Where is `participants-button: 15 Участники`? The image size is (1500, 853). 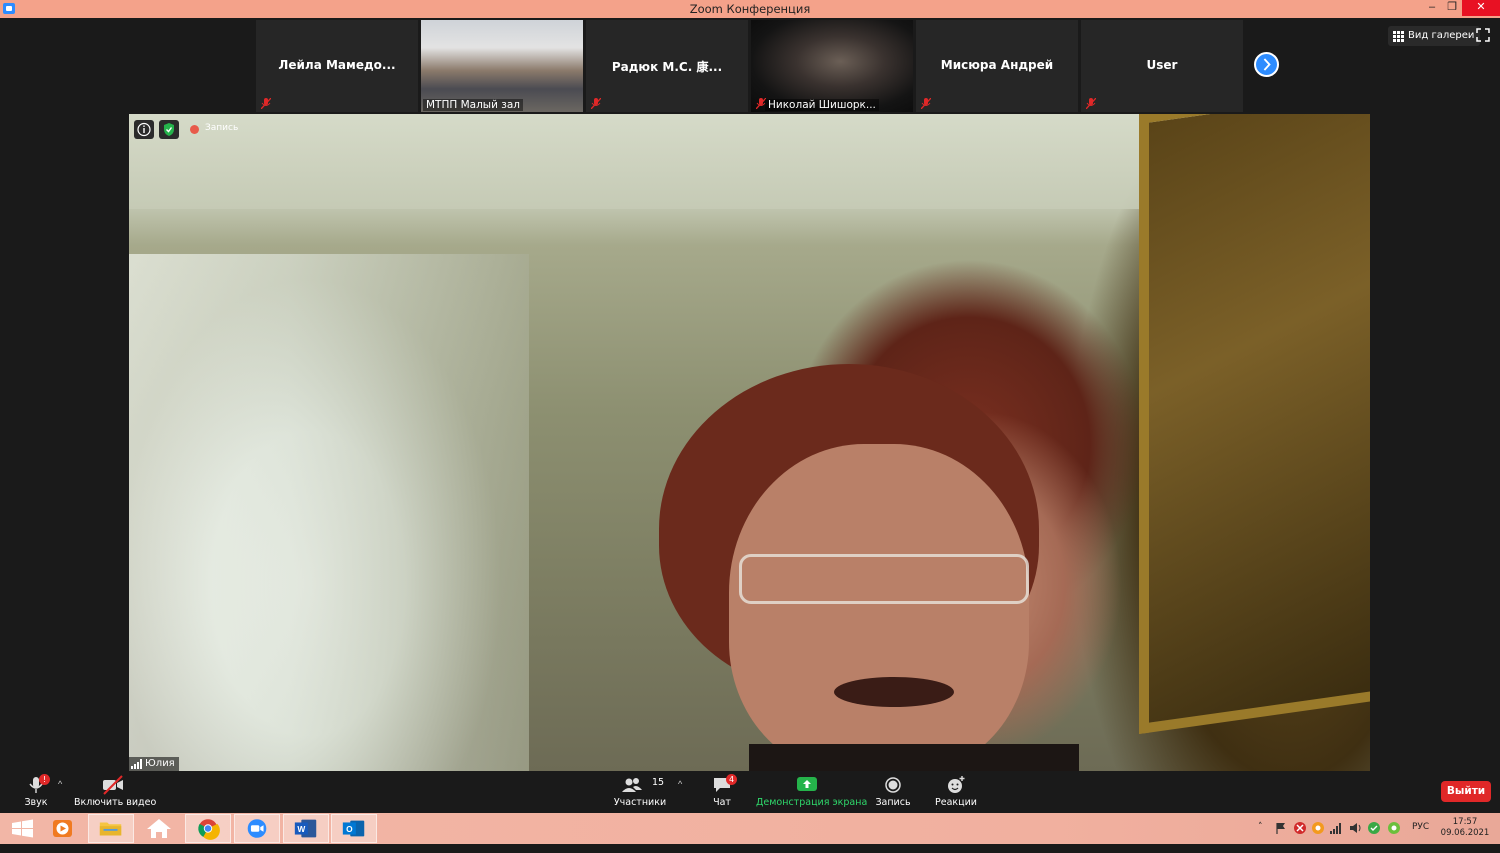 participants-button: 15 Участники is located at coordinates (640, 792).